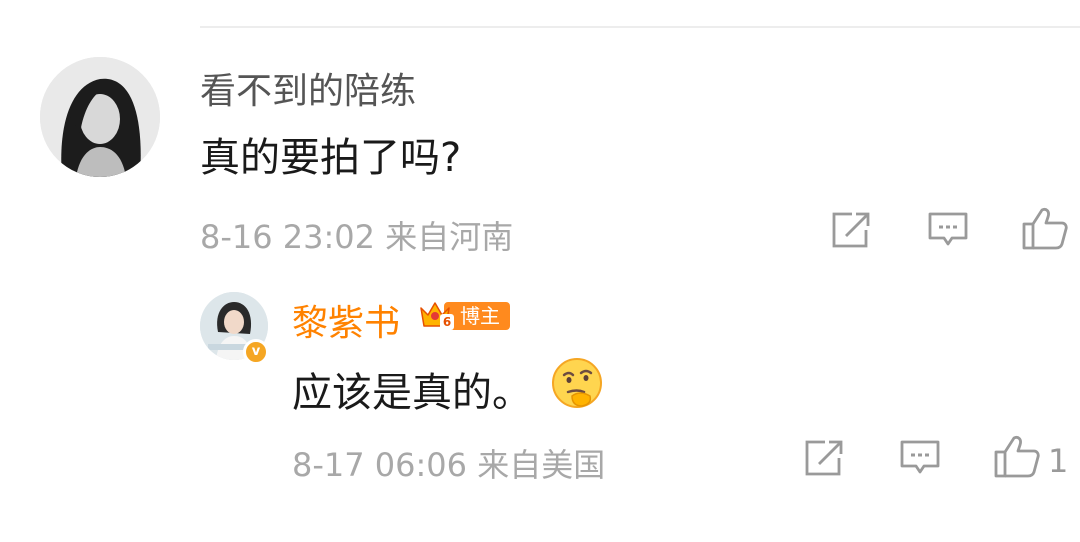 The height and width of the screenshot is (542, 1080). I want to click on divider, so click(640, 27).